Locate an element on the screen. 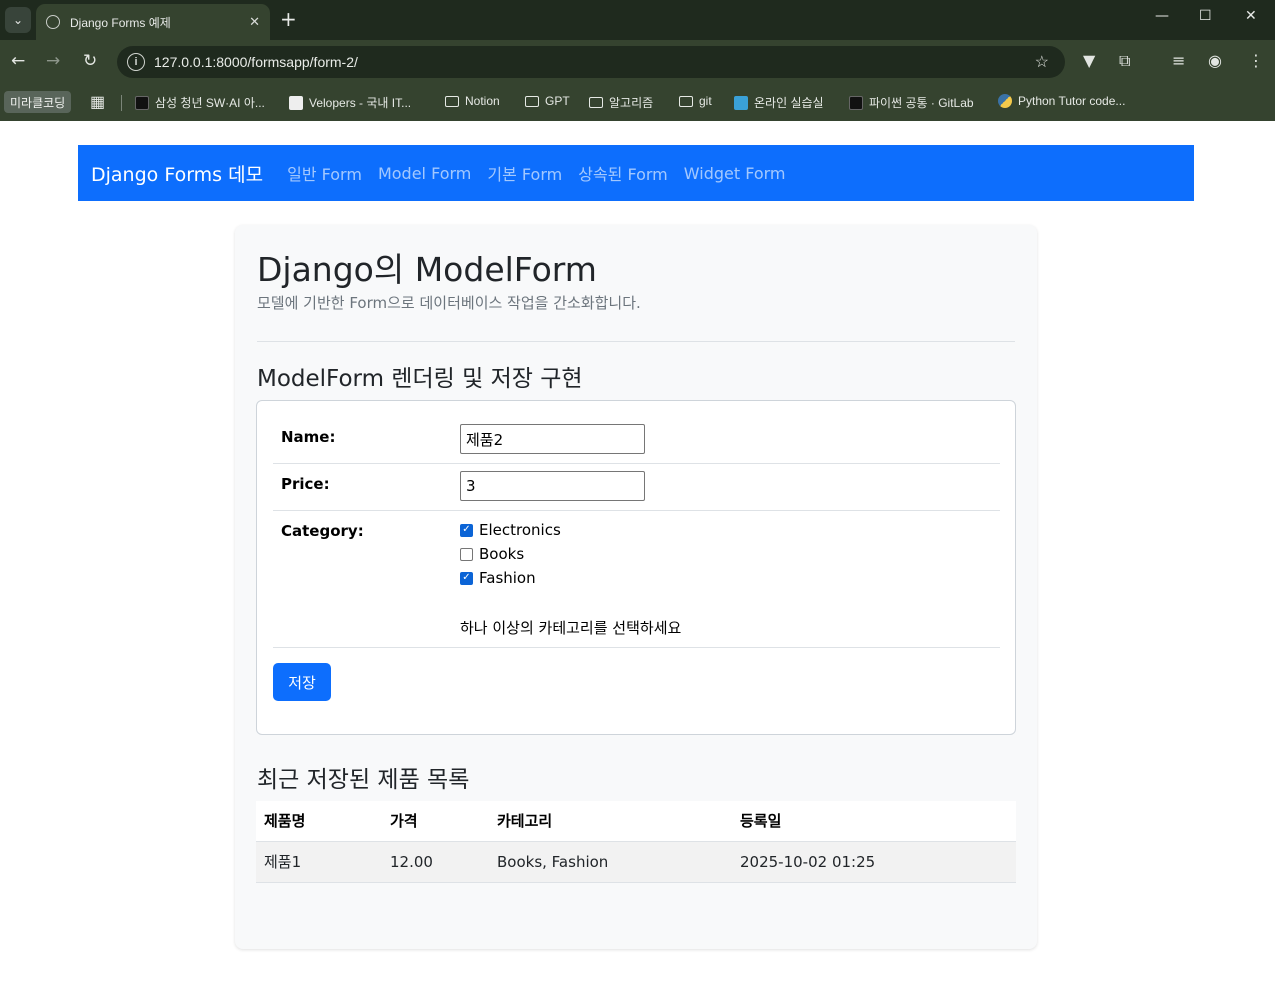  gitlab-icon is located at coordinates (856, 102).